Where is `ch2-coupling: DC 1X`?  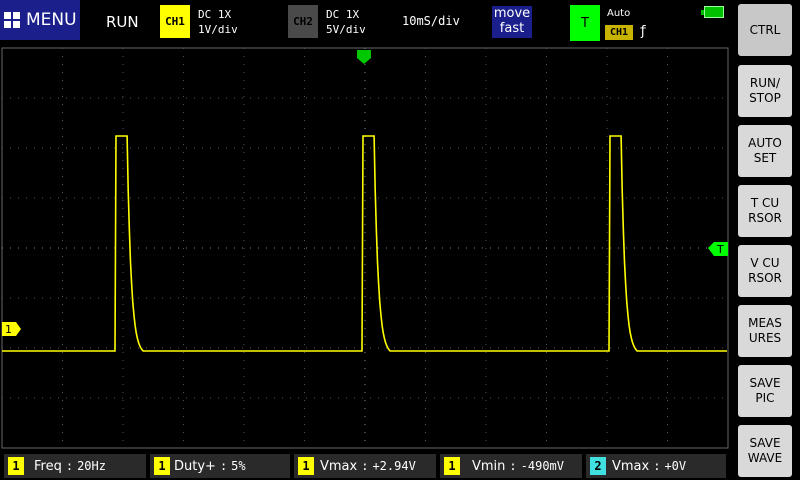 ch2-coupling: DC 1X is located at coordinates (343, 14).